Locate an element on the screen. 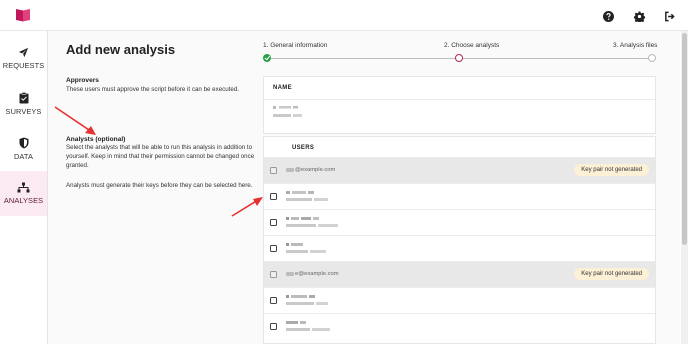 This screenshot has height=344, width=688. app-logo is located at coordinates (23, 15).